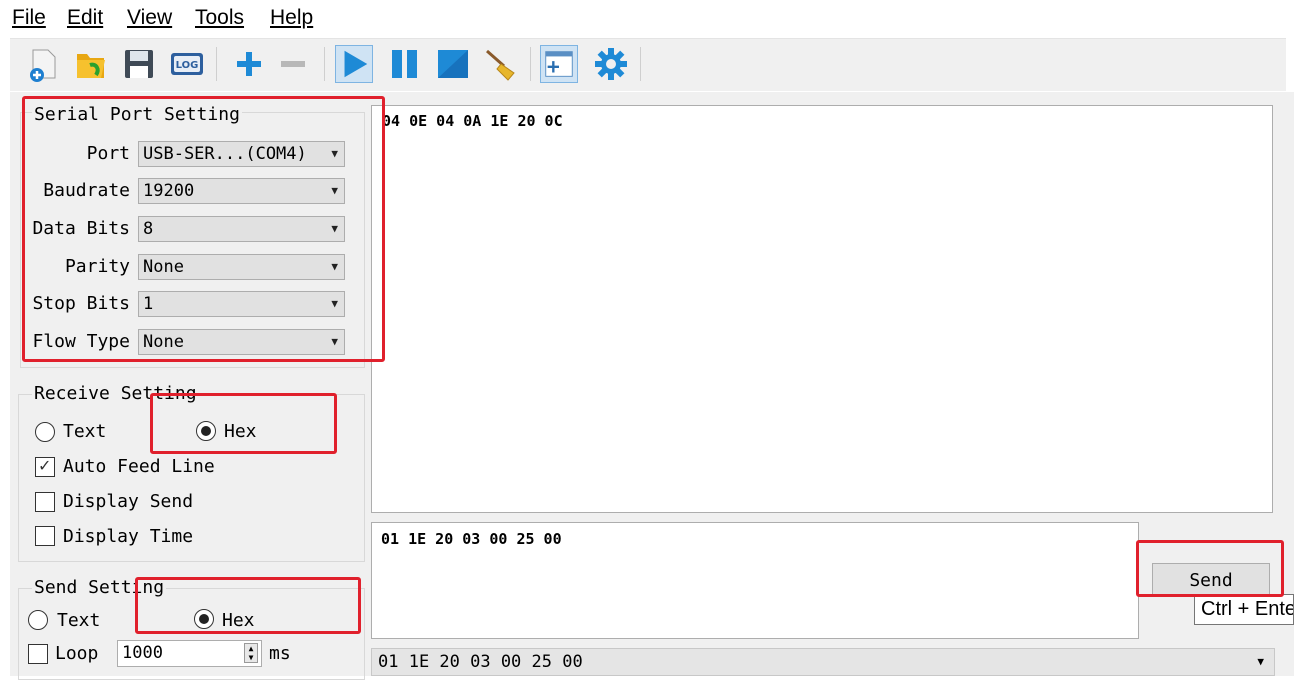  Describe the element at coordinates (647, 19) in the screenshot. I see `menu-bar: File Edit View Tools Help` at that location.